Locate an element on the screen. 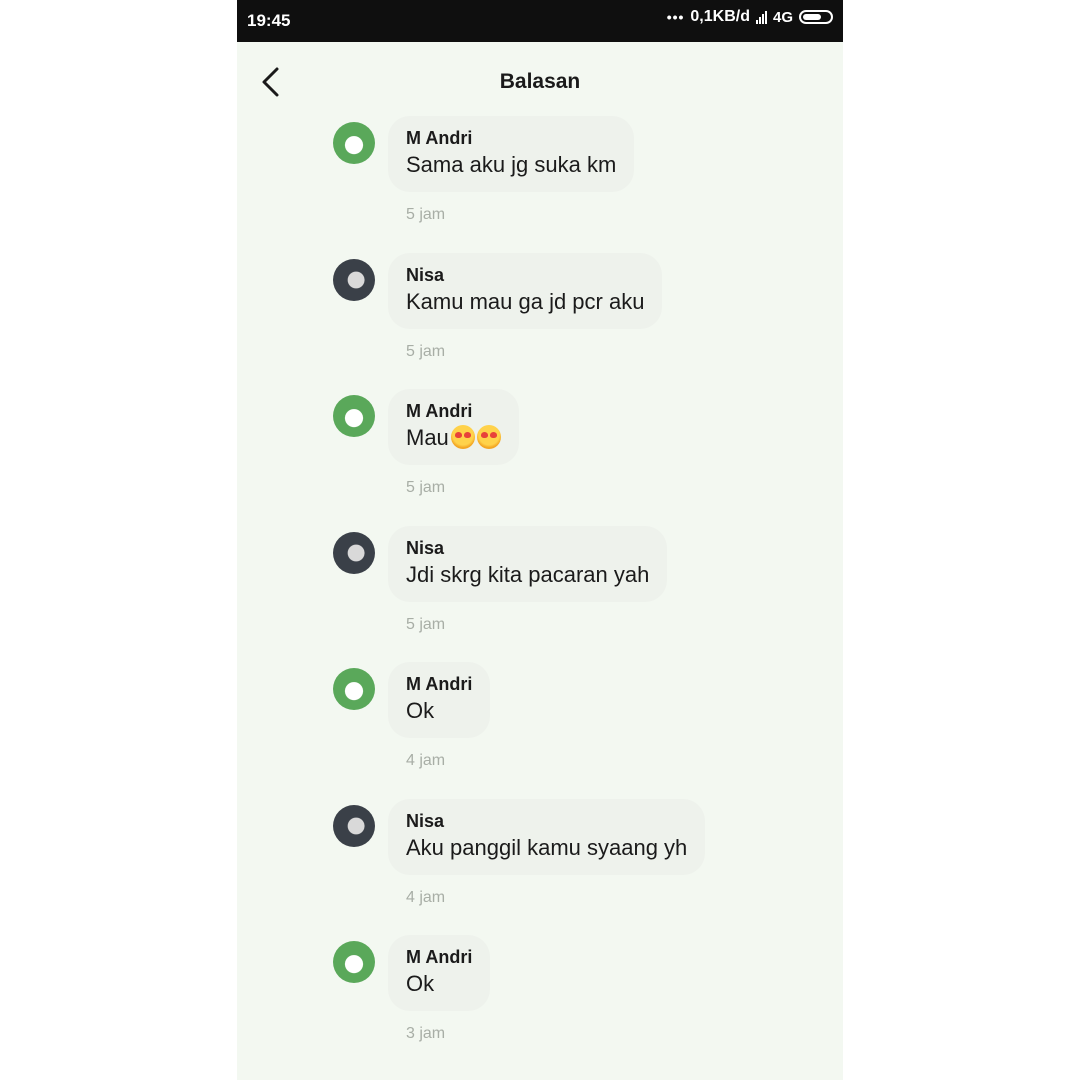 This screenshot has width=1080, height=1080. message-bubble: M Andri Sama aku jg suka km is located at coordinates (511, 154).